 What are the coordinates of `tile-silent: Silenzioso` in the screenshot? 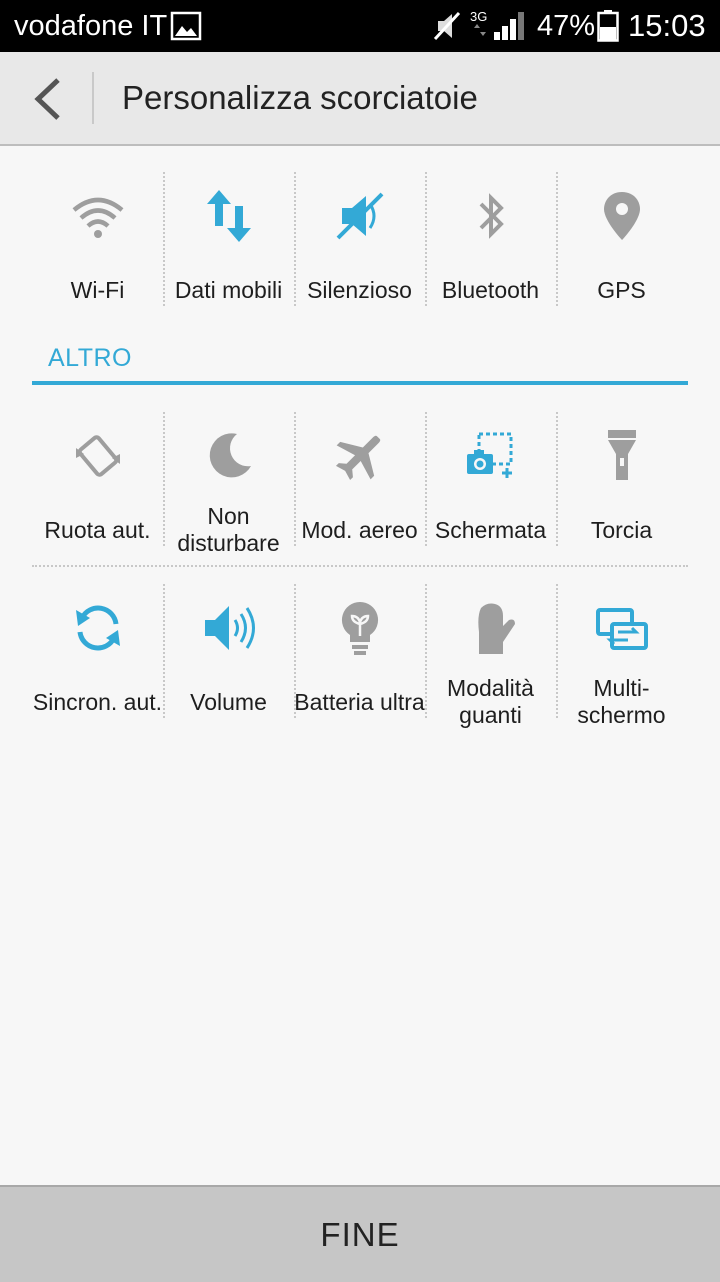 It's located at (359, 239).